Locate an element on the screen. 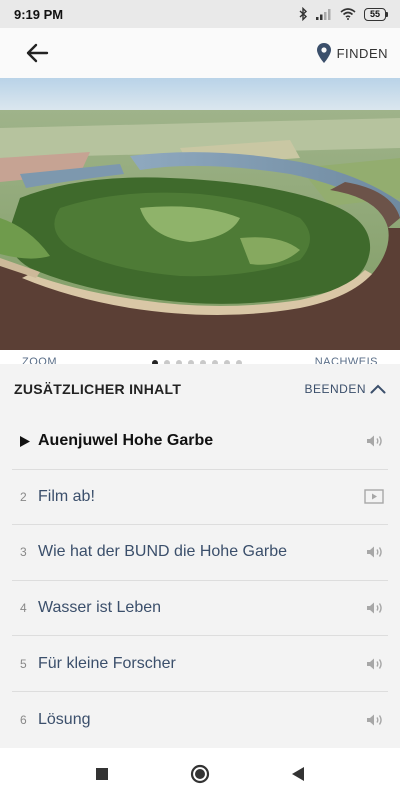 The image size is (400, 800). location-pin-icon is located at coordinates (323, 53).